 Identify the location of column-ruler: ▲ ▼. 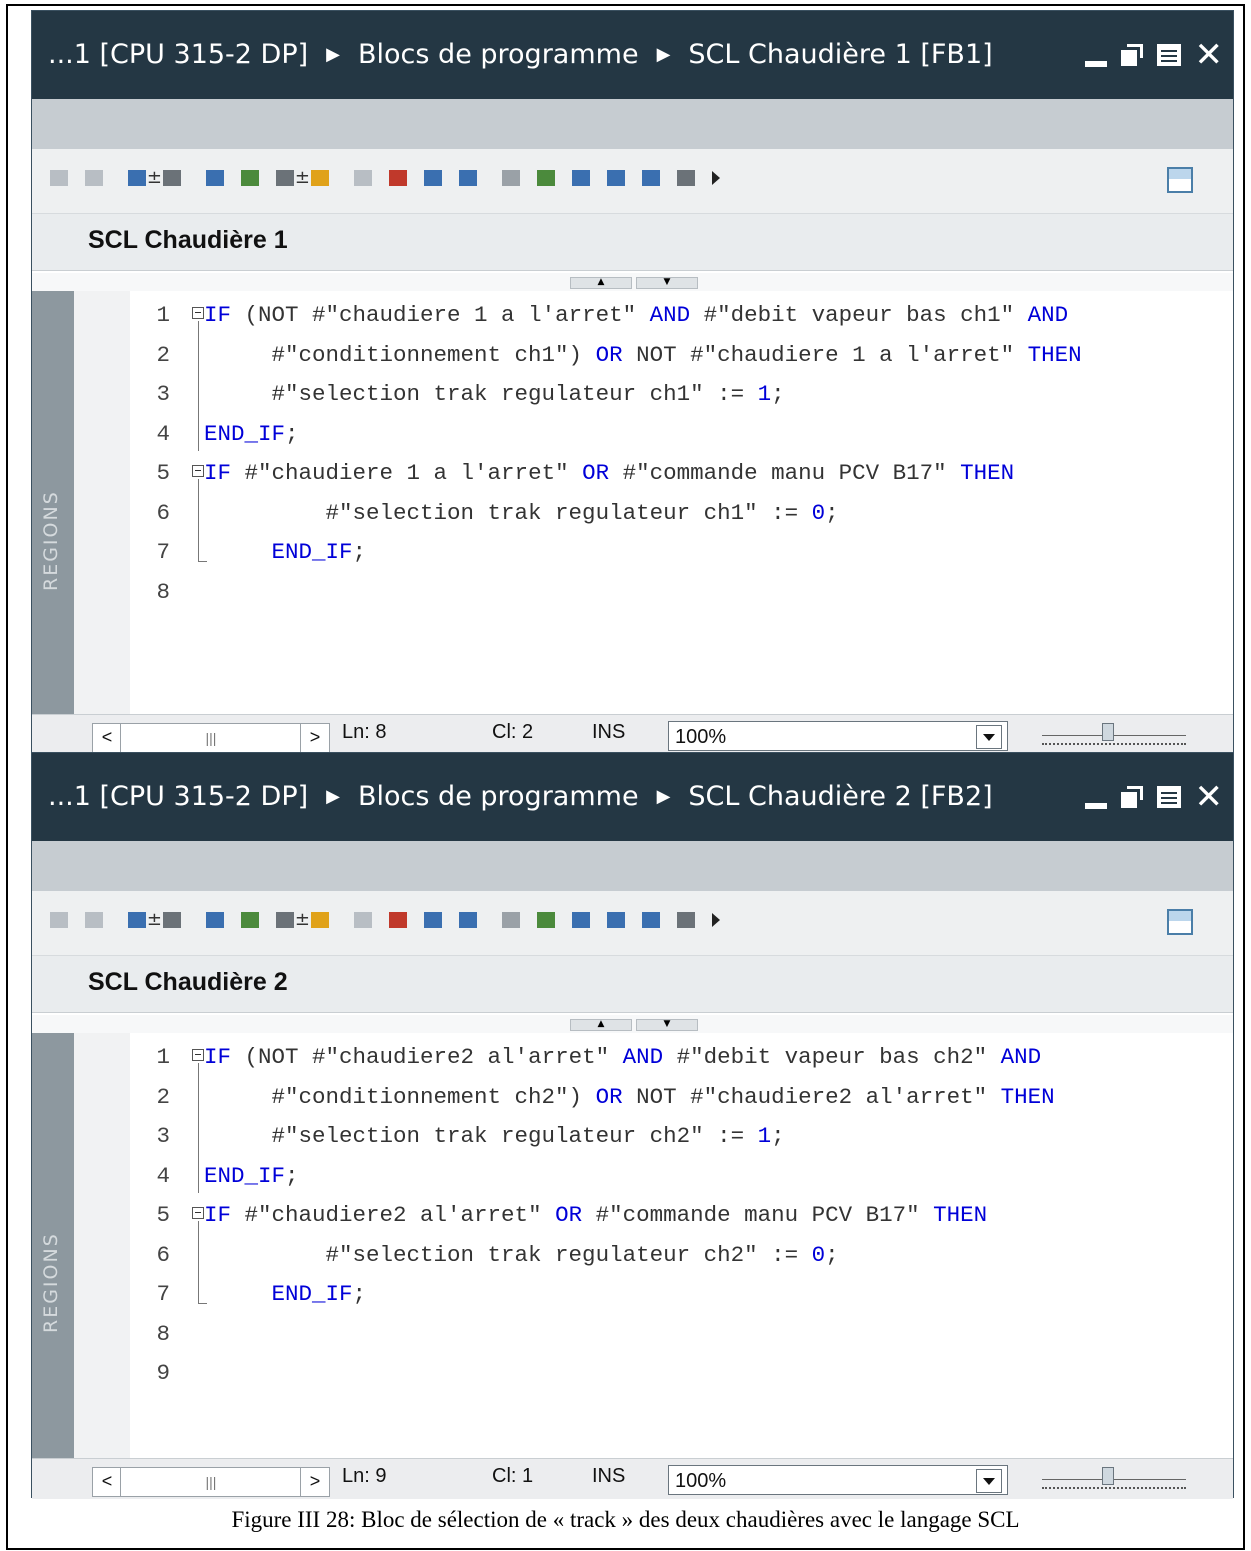
(632, 1024).